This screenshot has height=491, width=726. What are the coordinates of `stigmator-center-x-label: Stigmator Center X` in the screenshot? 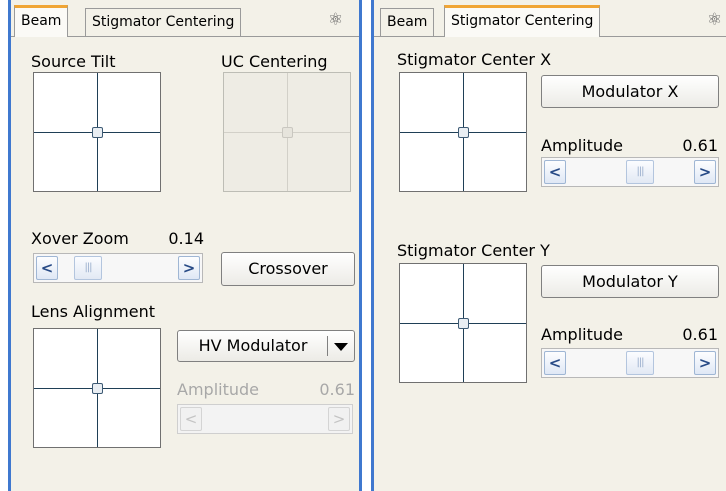 It's located at (474, 59).